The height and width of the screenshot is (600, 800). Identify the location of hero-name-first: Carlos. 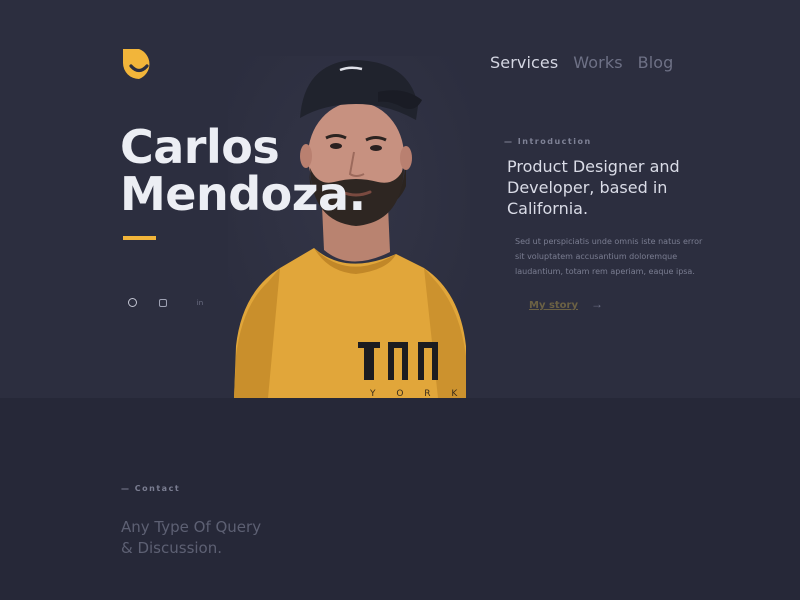
(200, 147).